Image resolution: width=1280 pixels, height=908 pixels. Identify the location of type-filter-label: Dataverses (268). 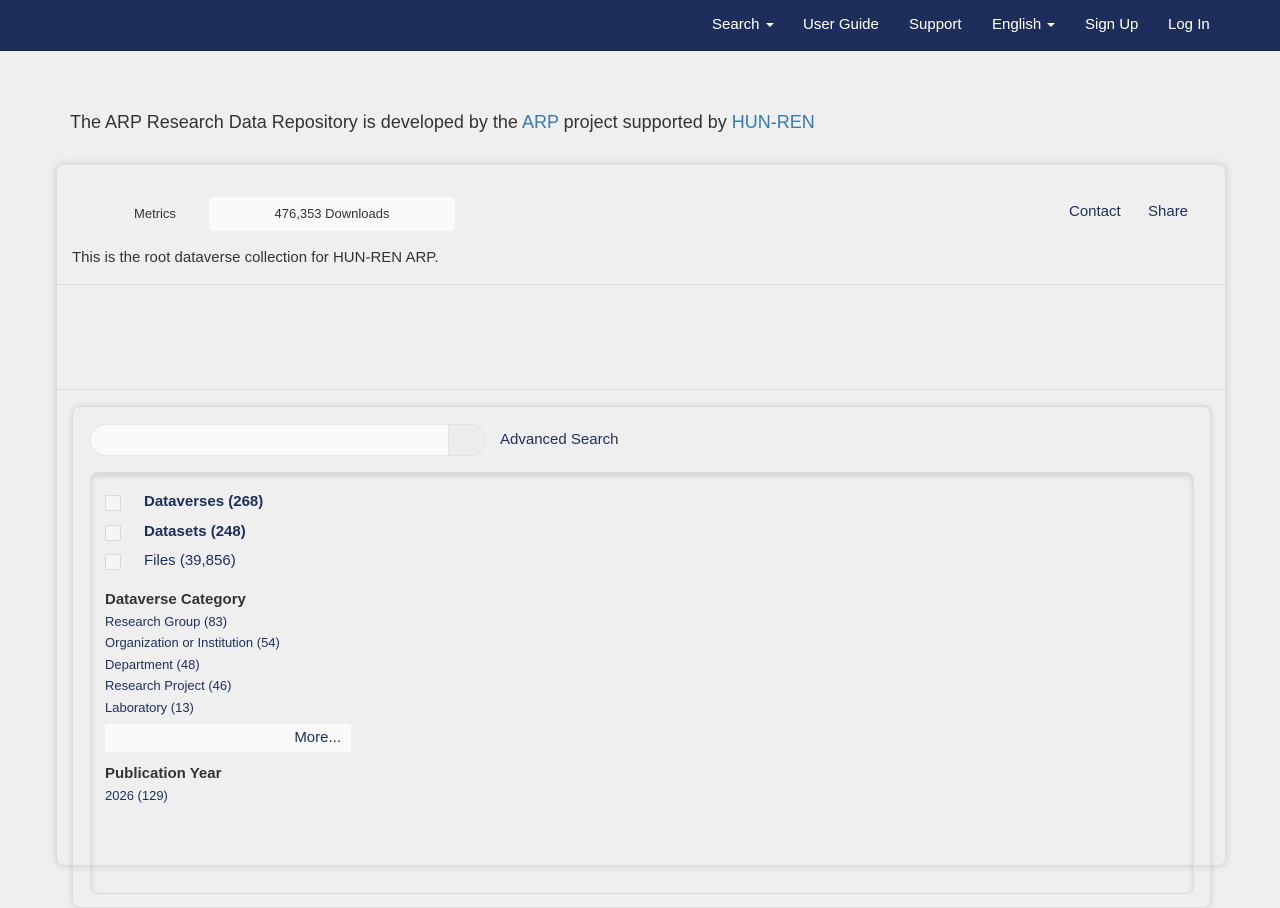
(204, 501).